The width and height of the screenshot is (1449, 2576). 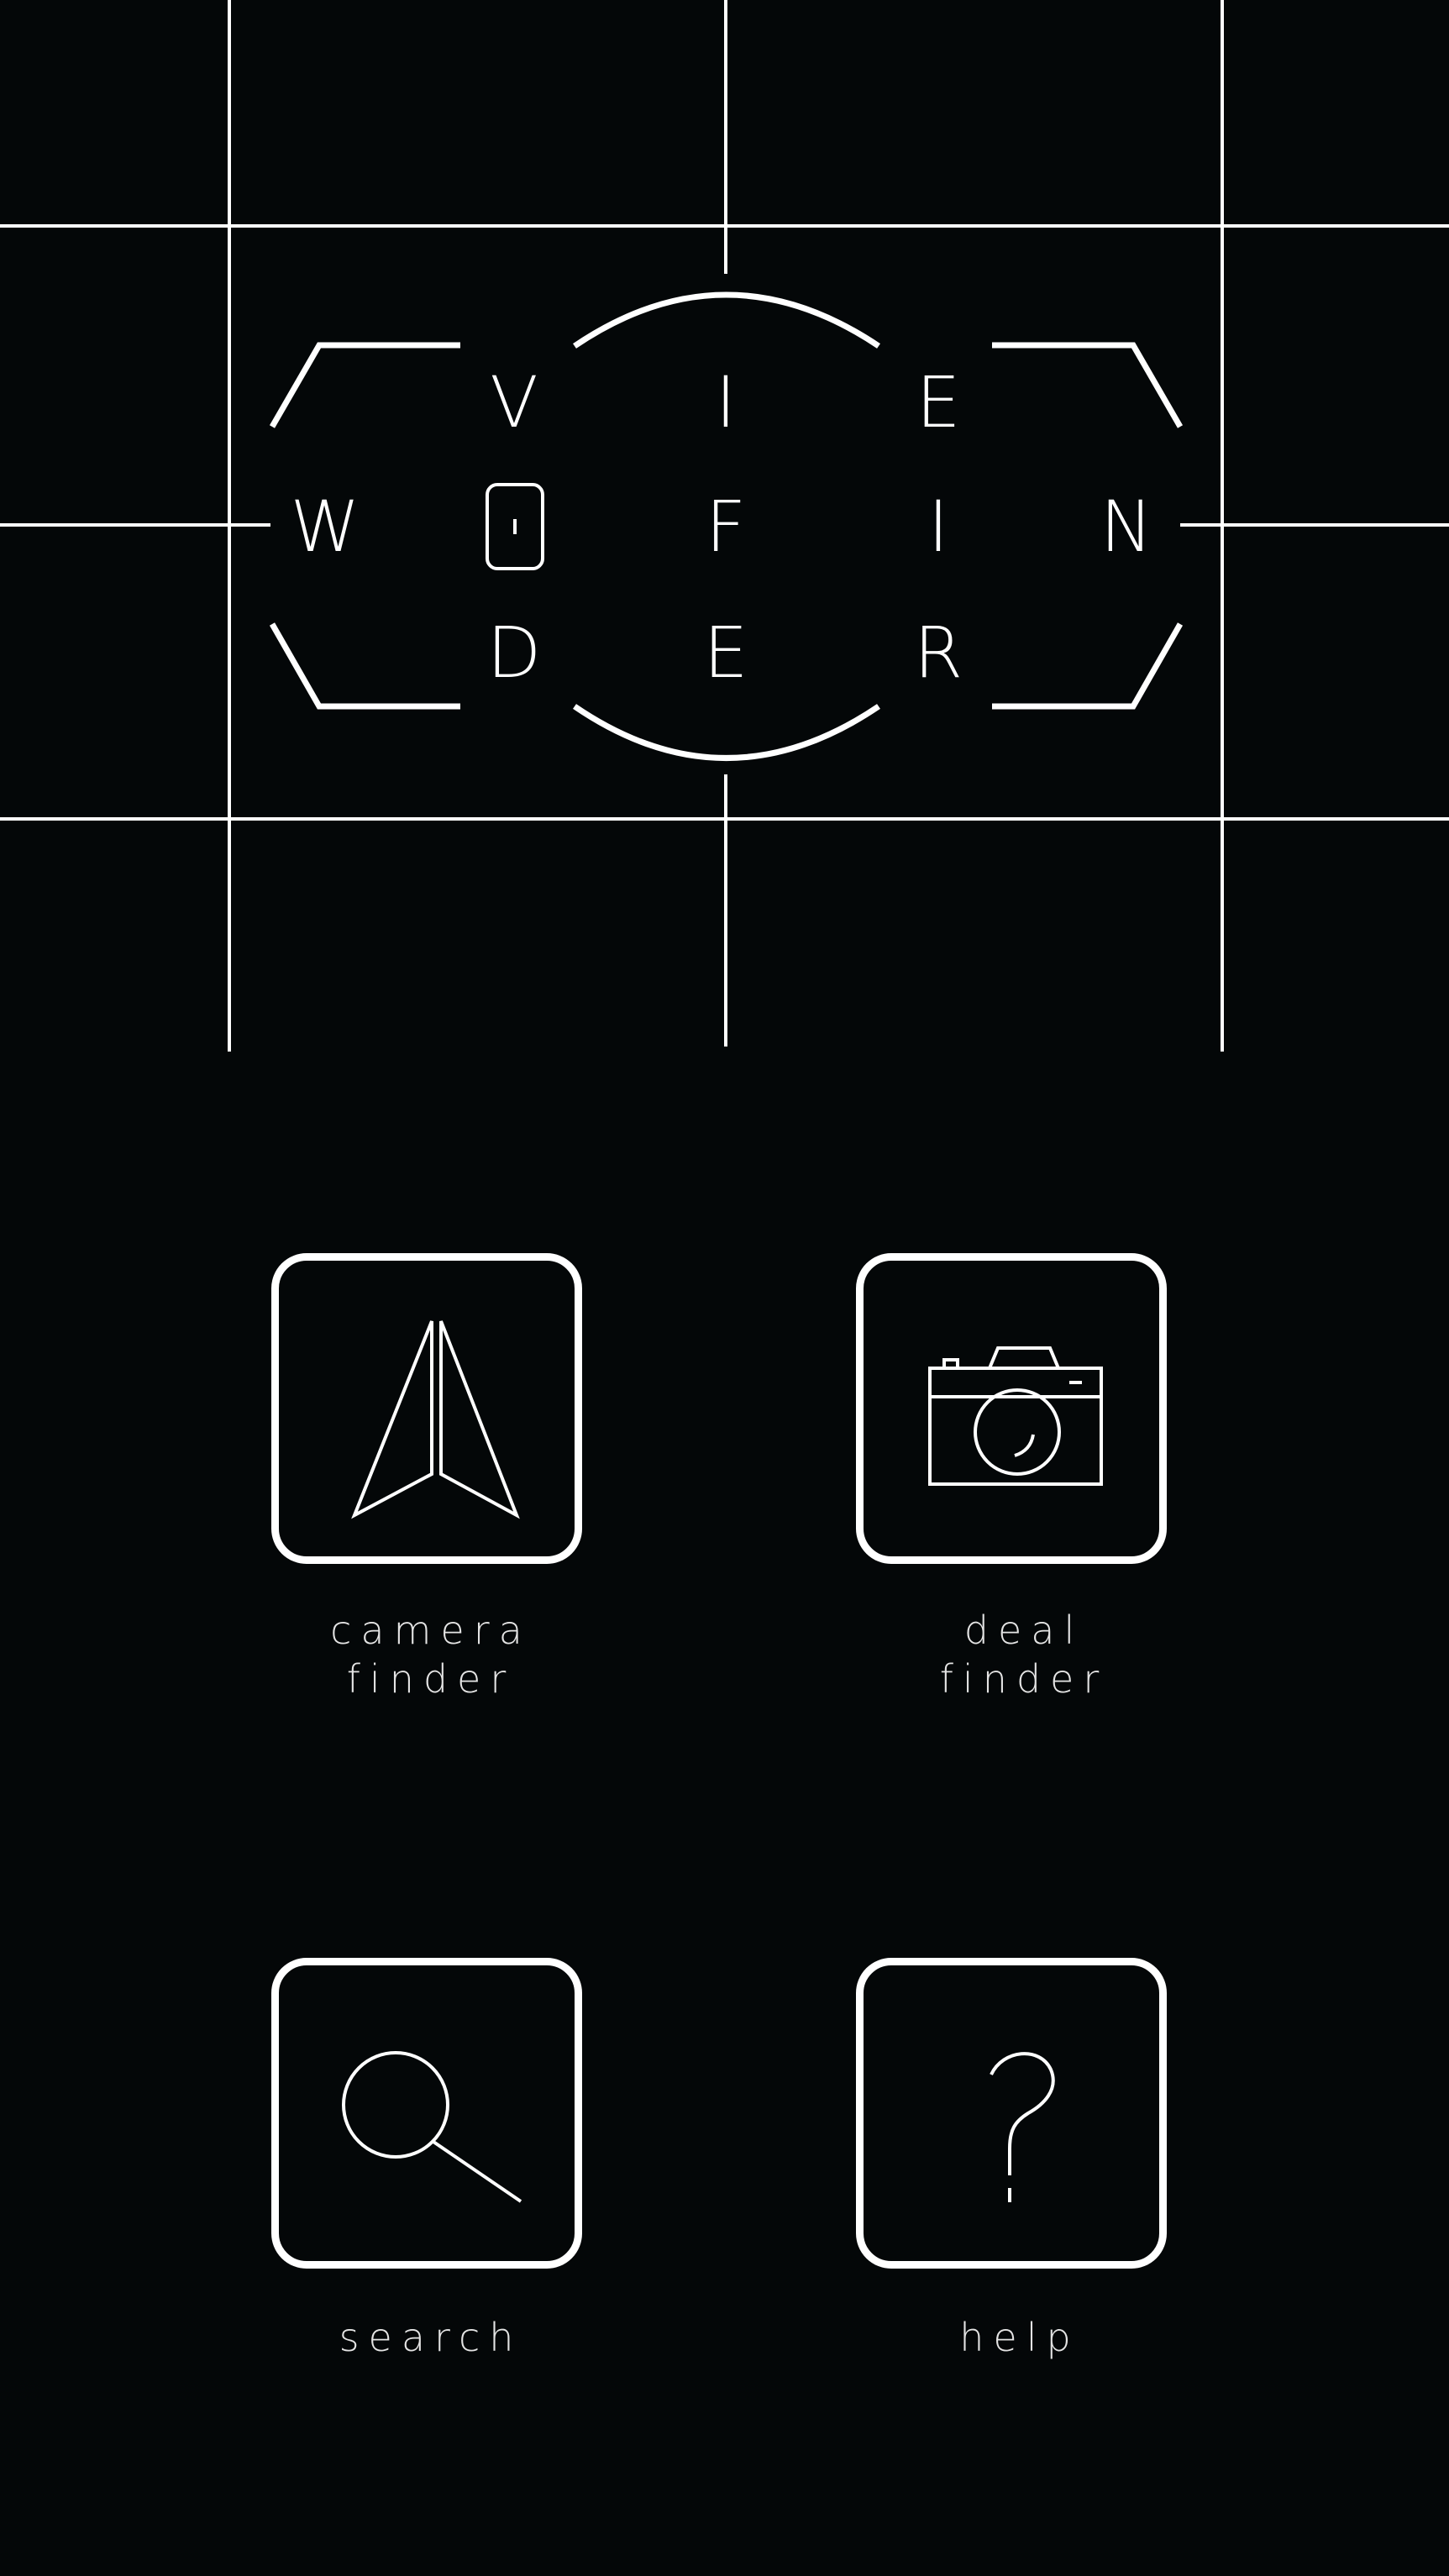 I want to click on camera-finder-label: camera finder, so click(x=431, y=1654).